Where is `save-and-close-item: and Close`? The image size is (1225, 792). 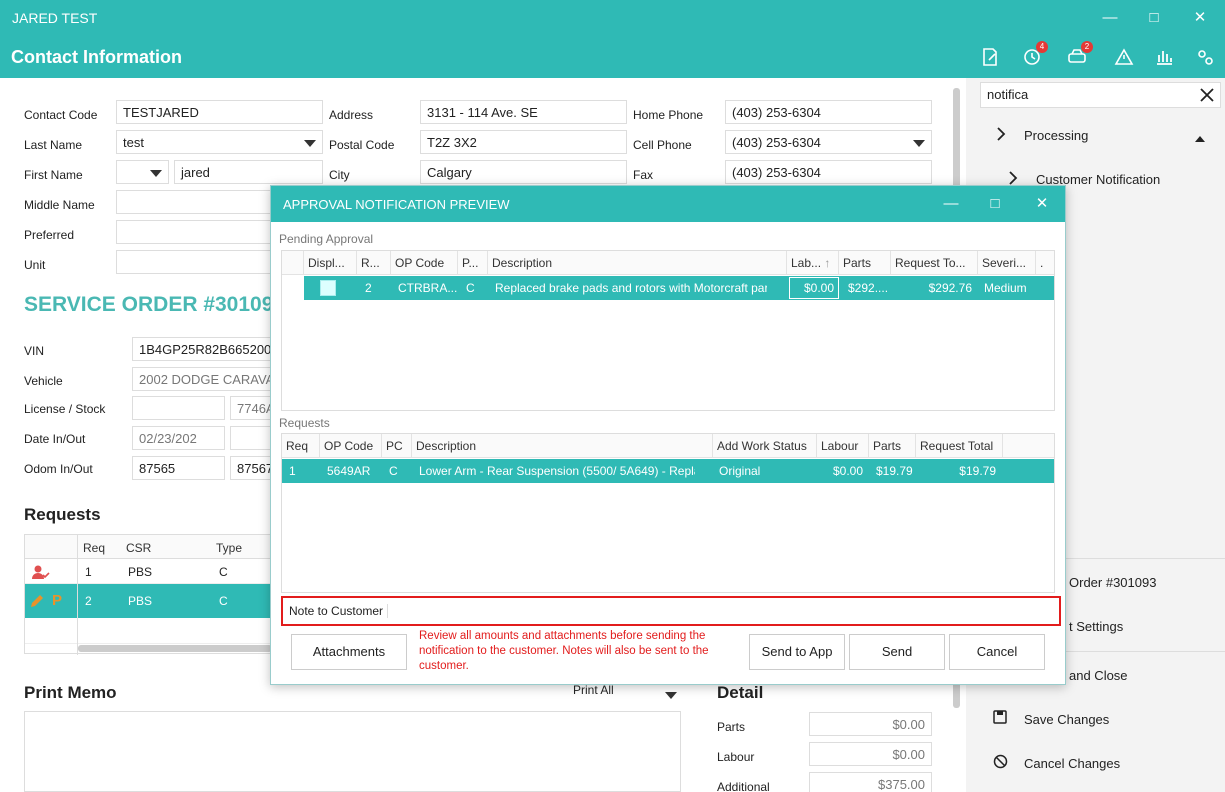 save-and-close-item: and Close is located at coordinates (1098, 675).